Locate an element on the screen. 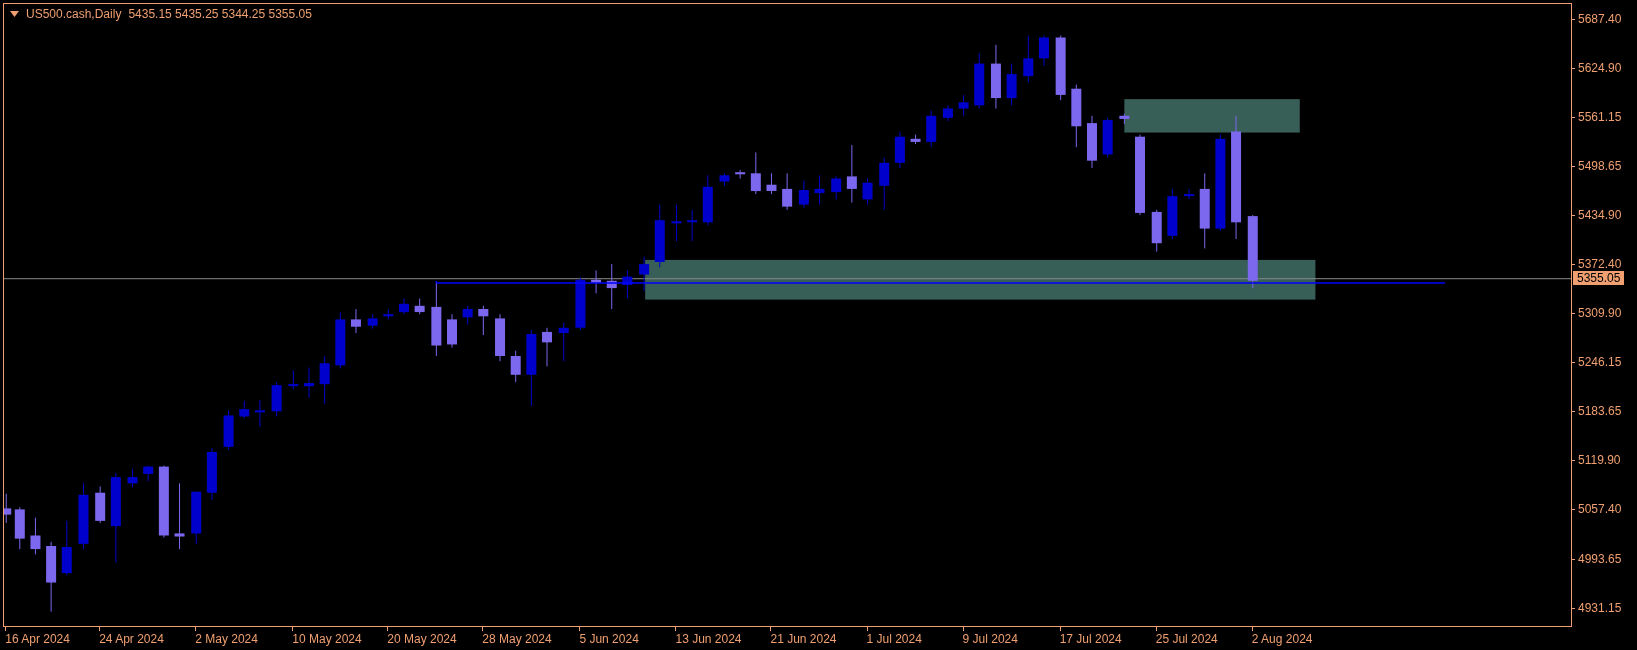 This screenshot has height=650, width=1637. price-label: 5561.15 is located at coordinates (1600, 116).